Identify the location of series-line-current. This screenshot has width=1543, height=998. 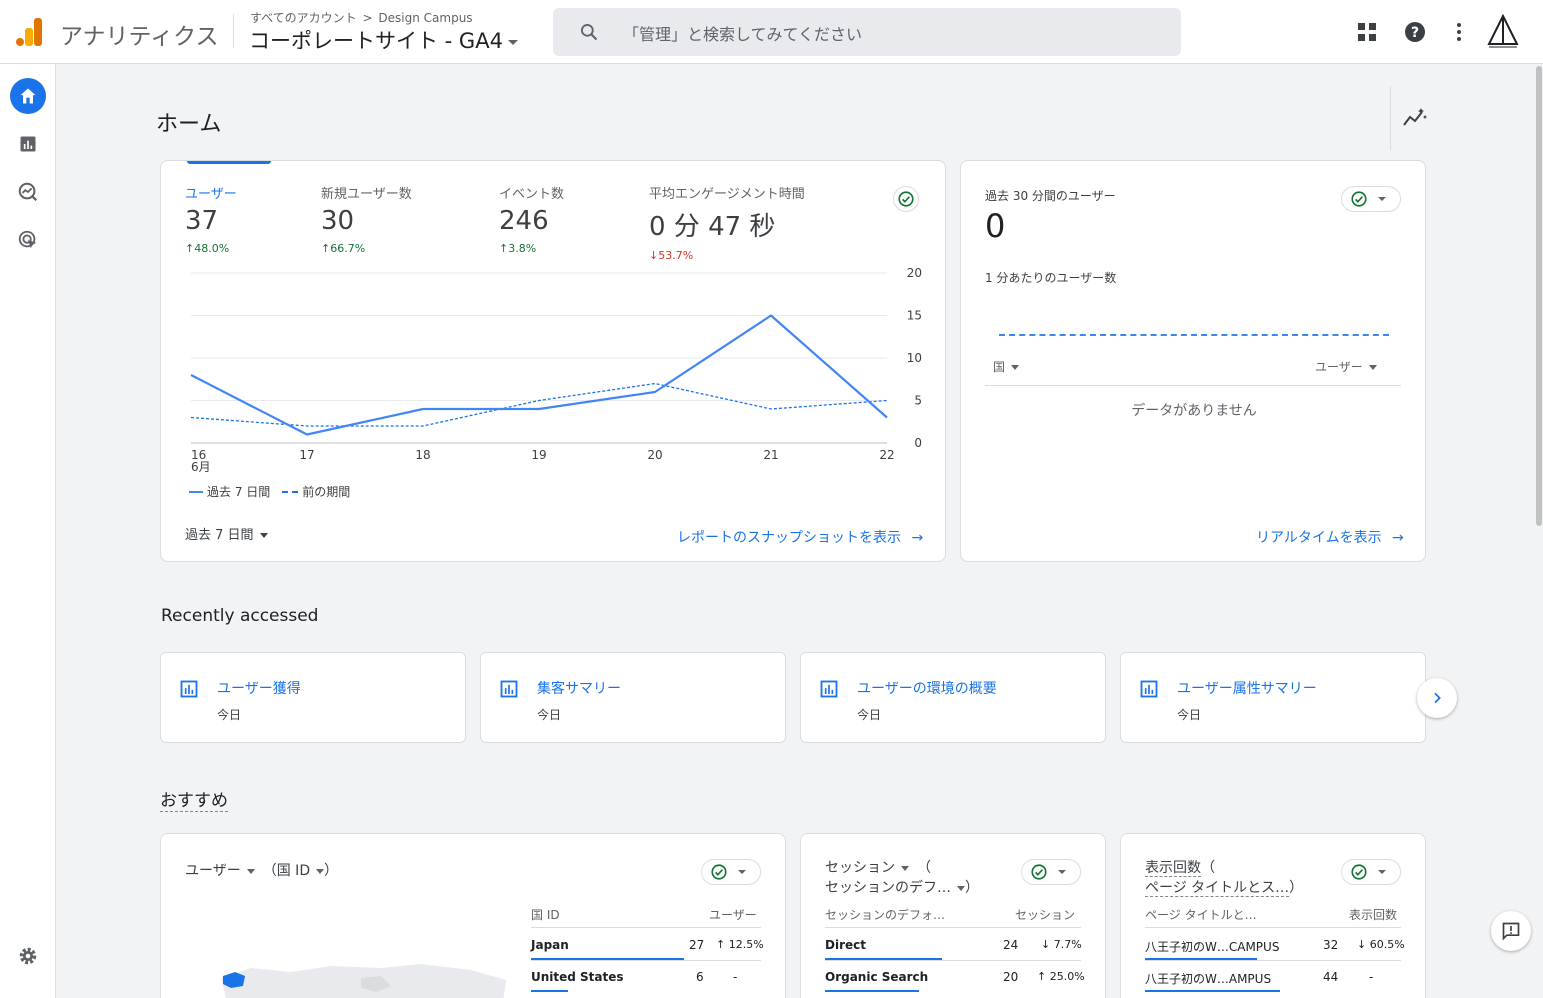
(539, 375).